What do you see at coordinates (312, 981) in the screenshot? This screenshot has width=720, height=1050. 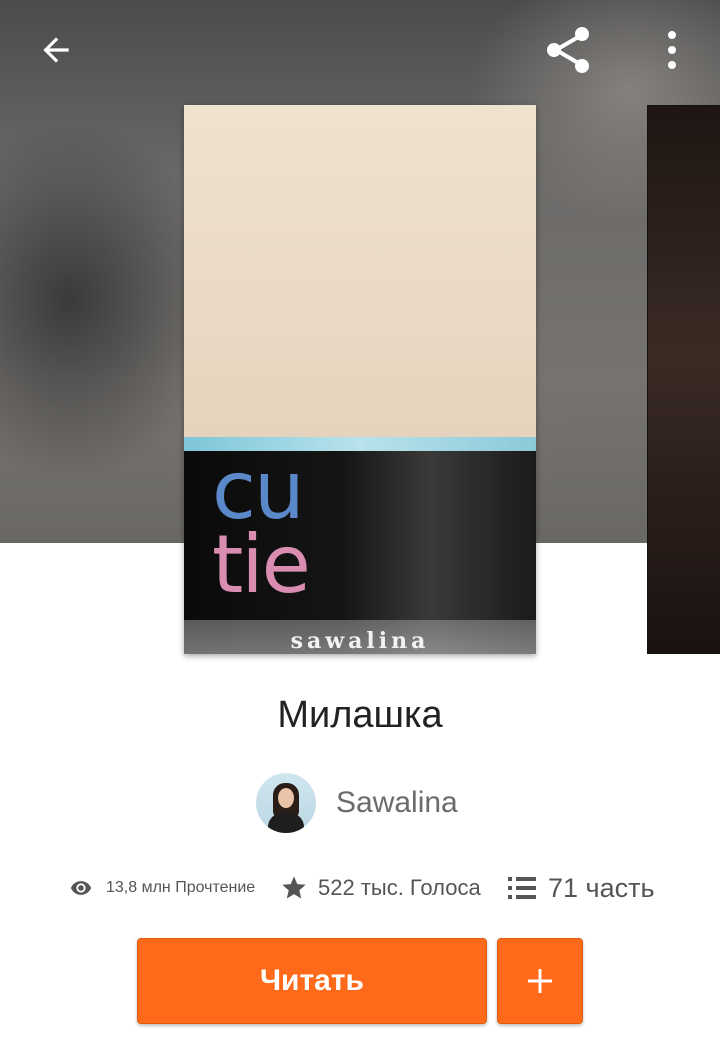 I see `read-button: Читать` at bounding box center [312, 981].